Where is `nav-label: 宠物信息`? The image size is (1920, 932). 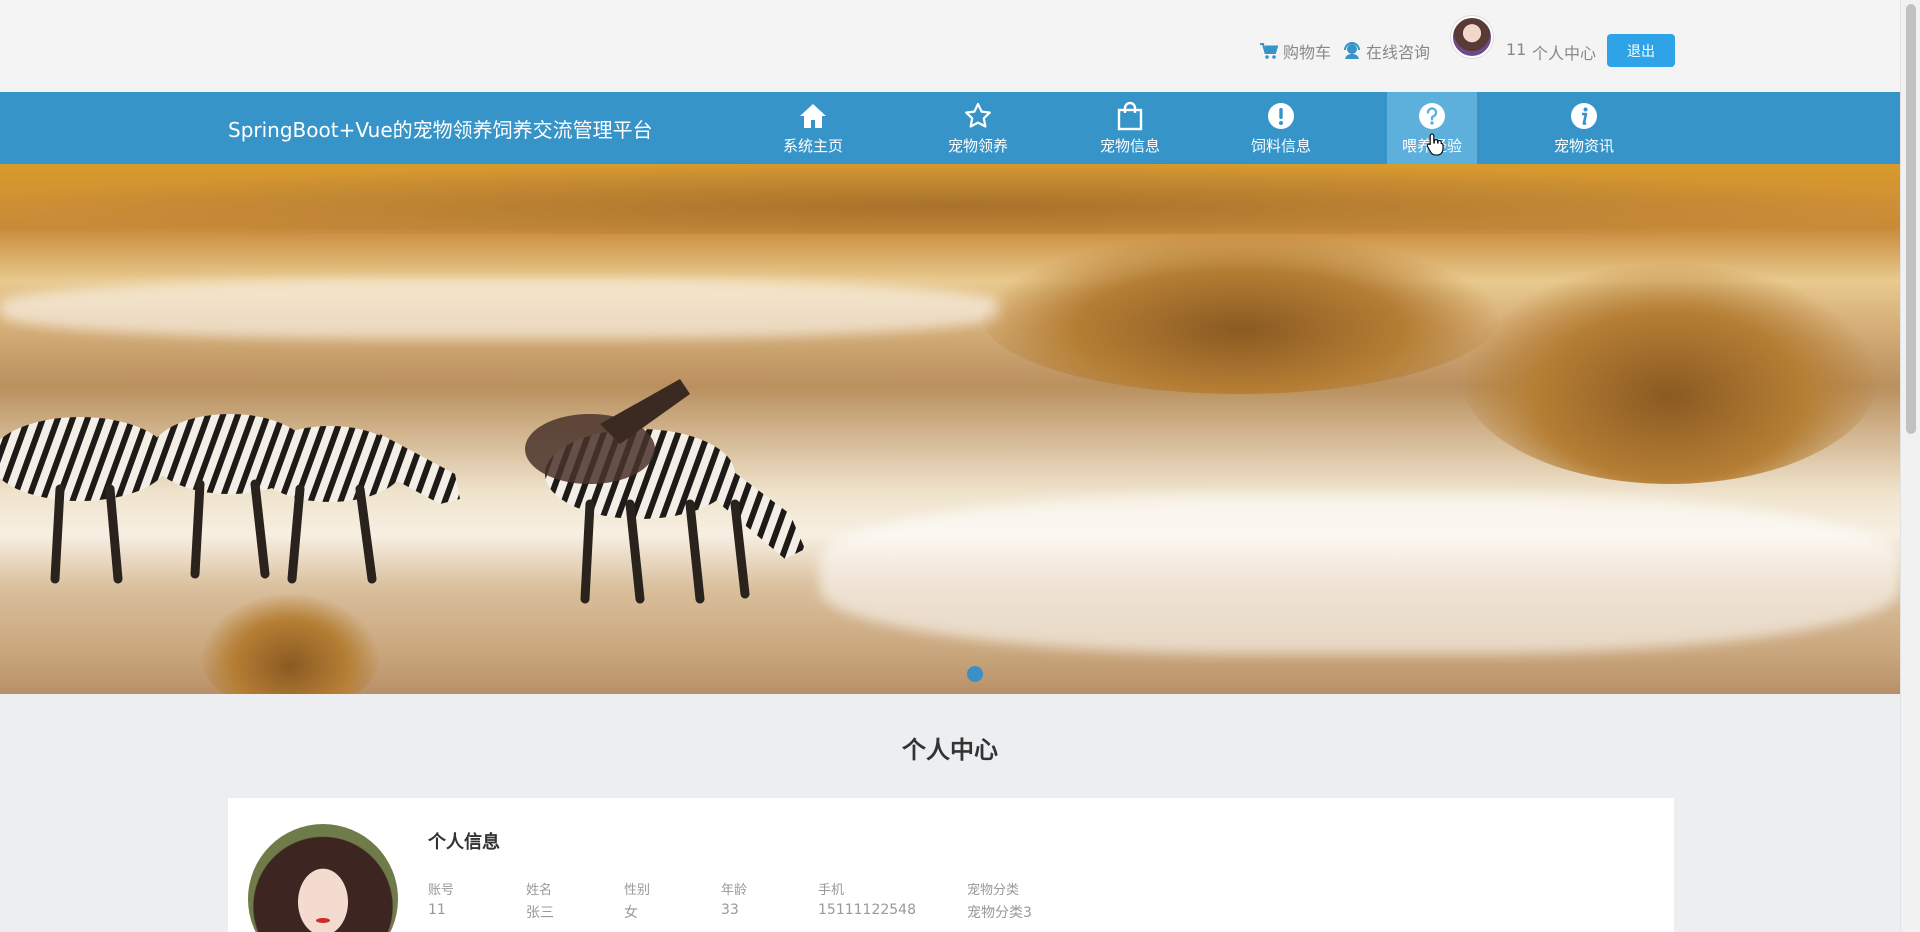 nav-label: 宠物信息 is located at coordinates (1129, 146).